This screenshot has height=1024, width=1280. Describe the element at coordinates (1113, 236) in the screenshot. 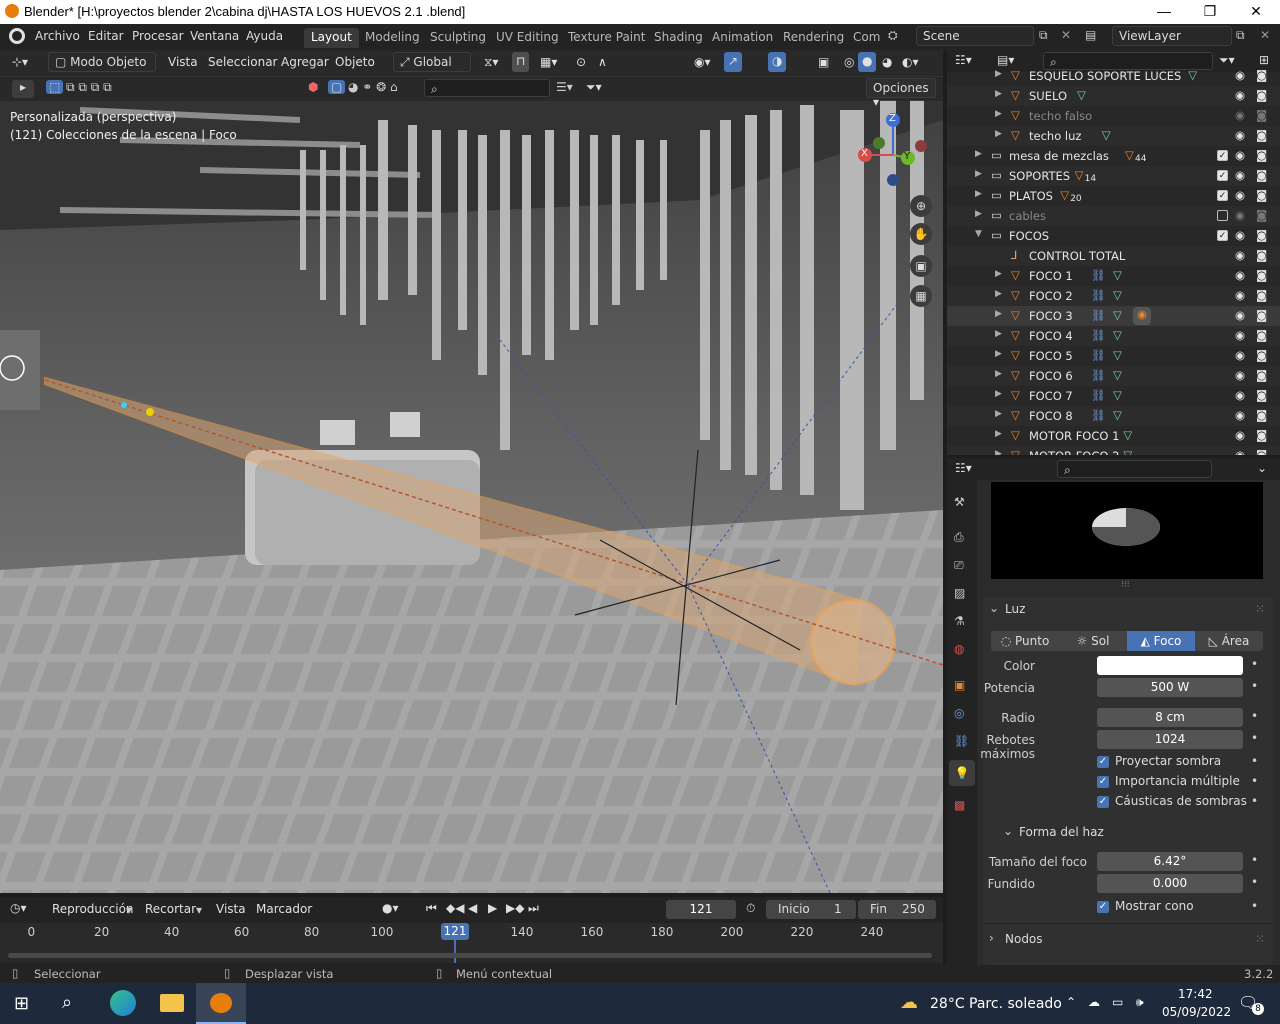

I see `outliner-row: ▼ ▭ FOCOS ✓ ◉ ◙` at that location.